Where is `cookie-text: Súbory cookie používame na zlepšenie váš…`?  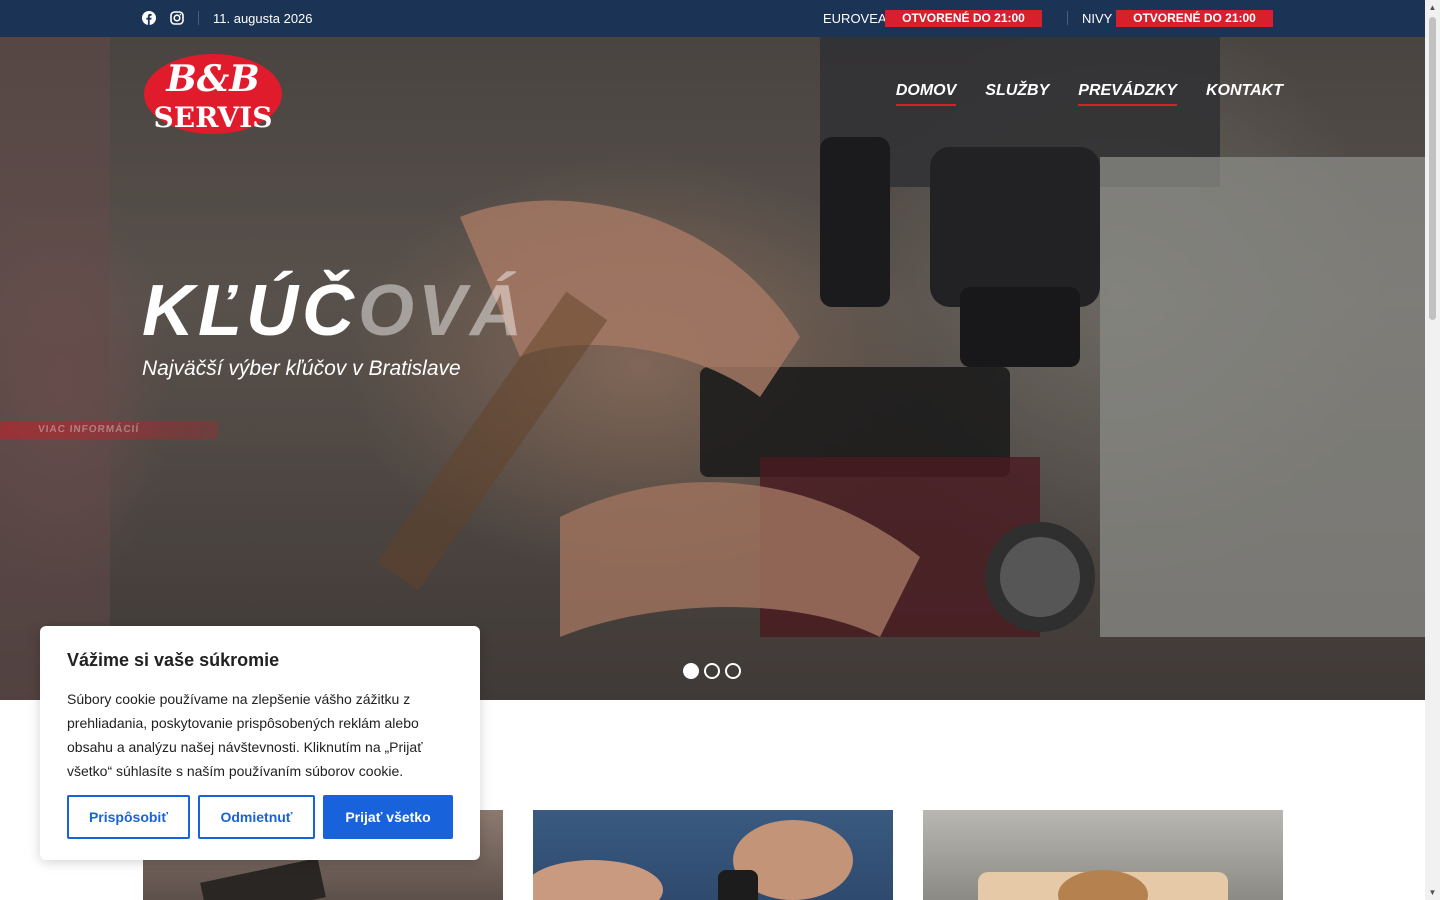 cookie-text: Súbory cookie používame na zlepšenie váš… is located at coordinates (245, 735).